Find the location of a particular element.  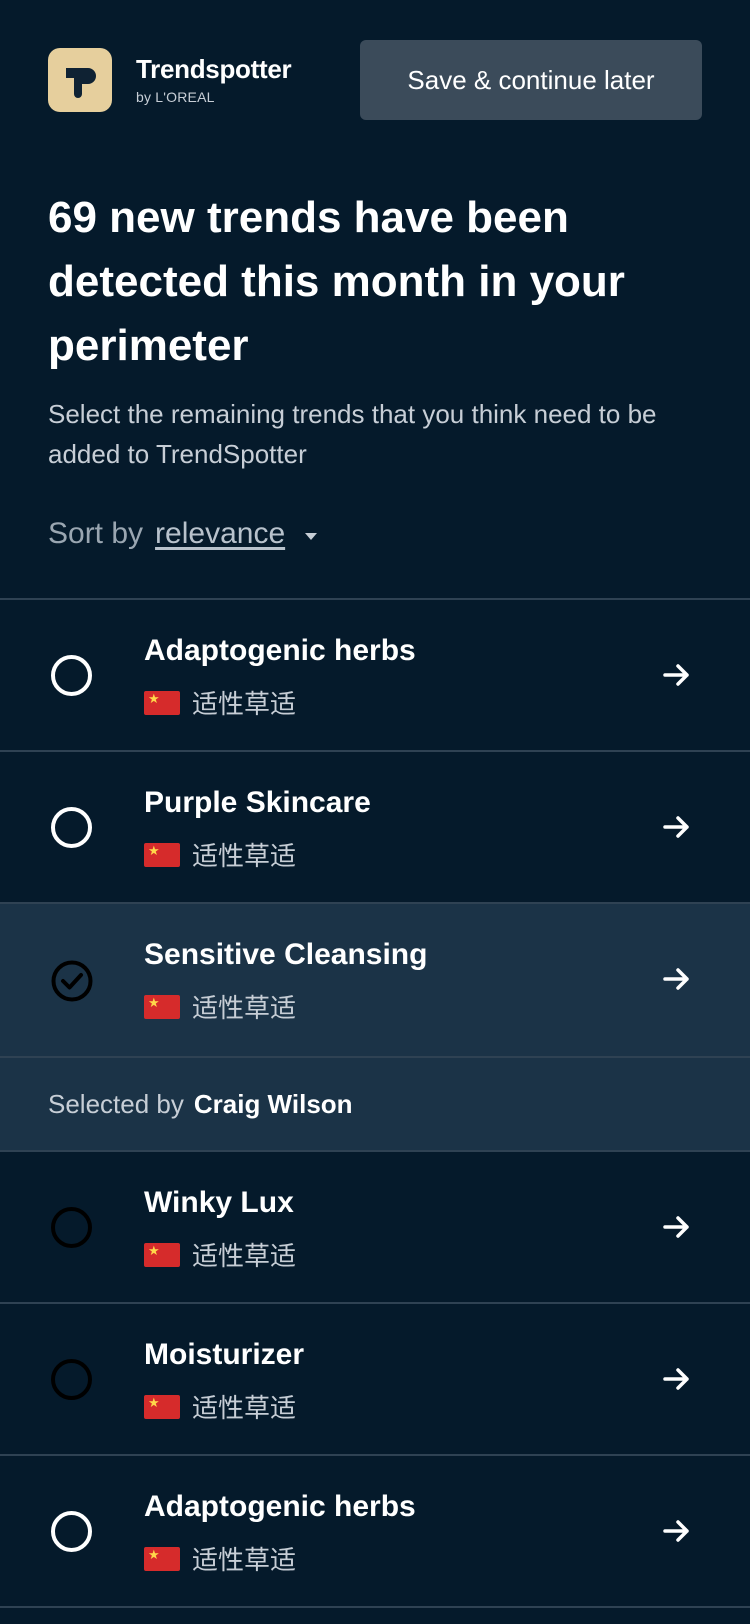

selected-by-user: Craig Wilson is located at coordinates (273, 1103).